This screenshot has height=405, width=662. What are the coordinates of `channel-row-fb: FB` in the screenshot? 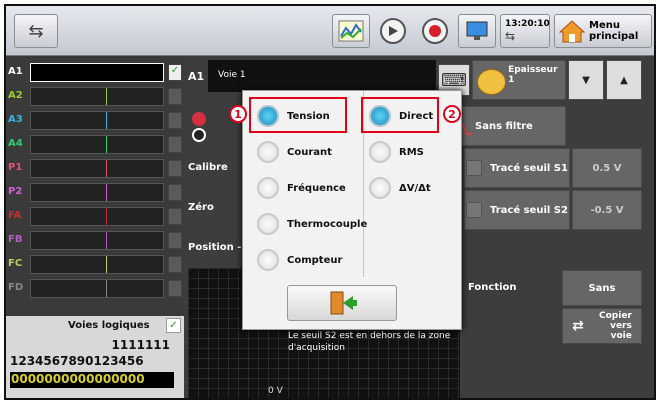 It's located at (95, 240).